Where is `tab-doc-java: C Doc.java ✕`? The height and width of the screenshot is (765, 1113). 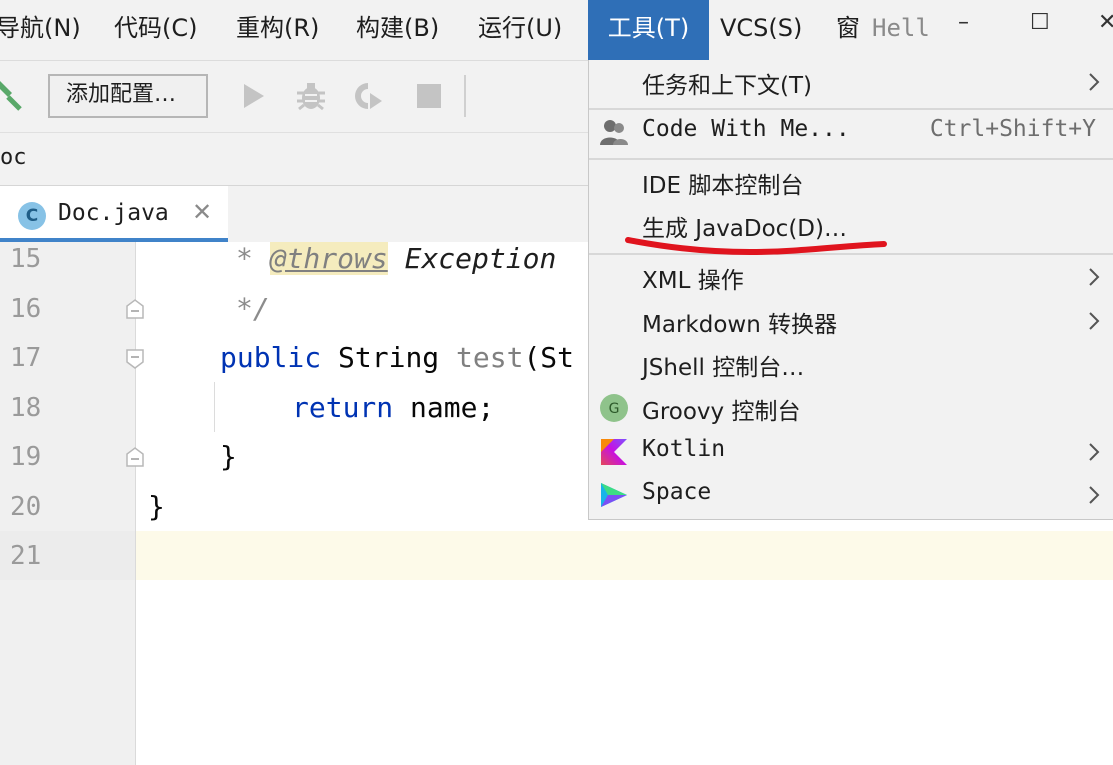 tab-doc-java: C Doc.java ✕ is located at coordinates (114, 214).